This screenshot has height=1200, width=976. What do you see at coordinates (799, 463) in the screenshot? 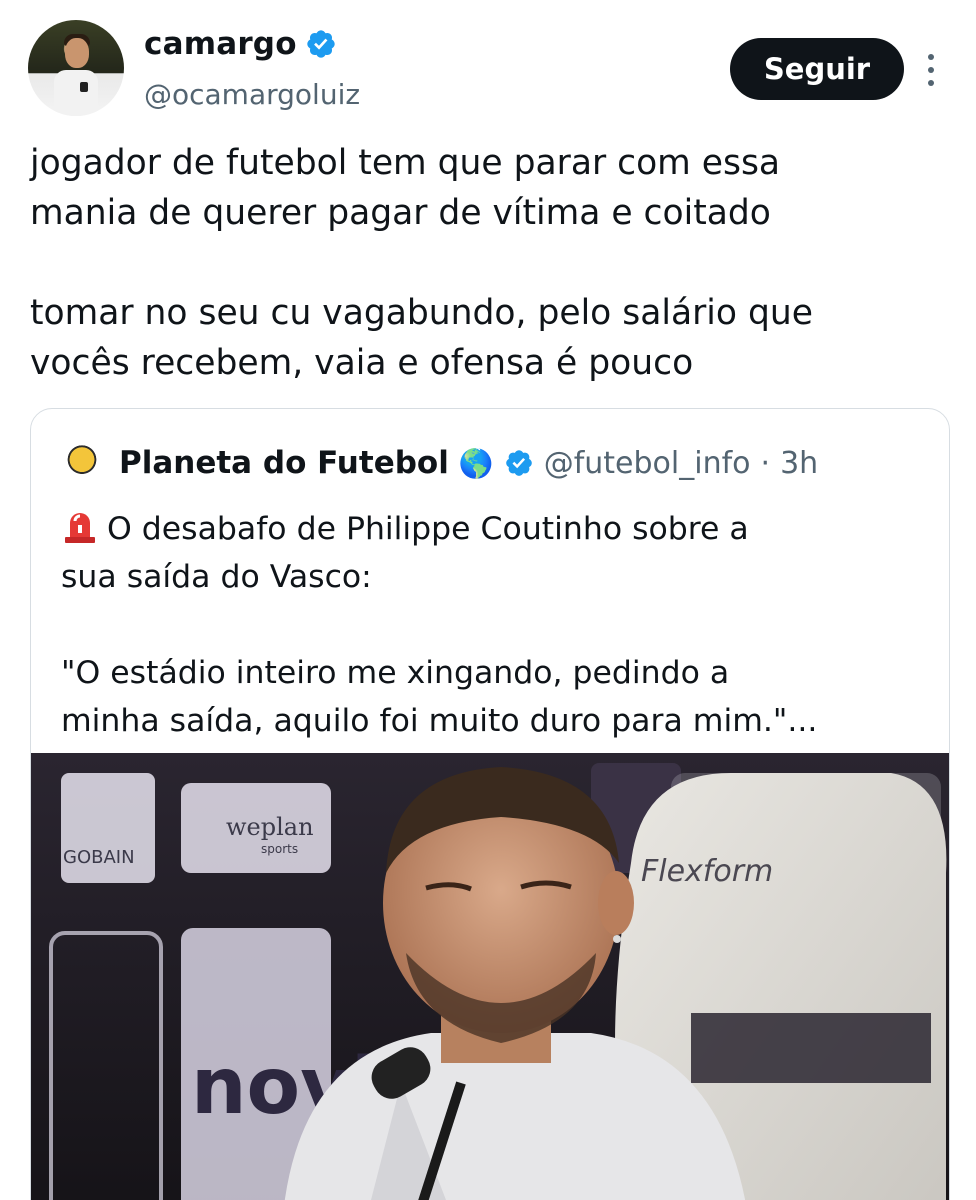
I see `quoted-time: 3h` at bounding box center [799, 463].